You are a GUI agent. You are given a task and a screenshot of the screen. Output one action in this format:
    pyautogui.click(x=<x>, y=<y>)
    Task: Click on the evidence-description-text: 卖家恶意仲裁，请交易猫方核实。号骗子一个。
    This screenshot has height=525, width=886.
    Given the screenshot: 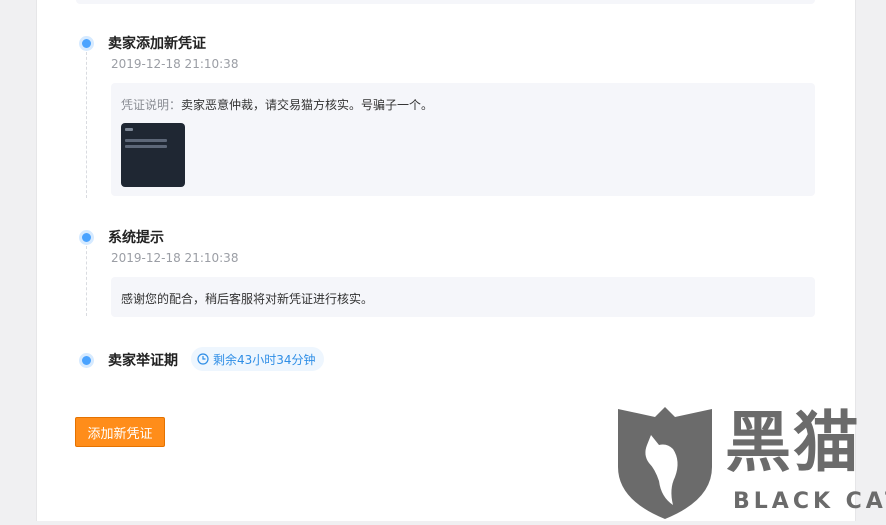 What is the action you would take?
    pyautogui.click(x=307, y=105)
    